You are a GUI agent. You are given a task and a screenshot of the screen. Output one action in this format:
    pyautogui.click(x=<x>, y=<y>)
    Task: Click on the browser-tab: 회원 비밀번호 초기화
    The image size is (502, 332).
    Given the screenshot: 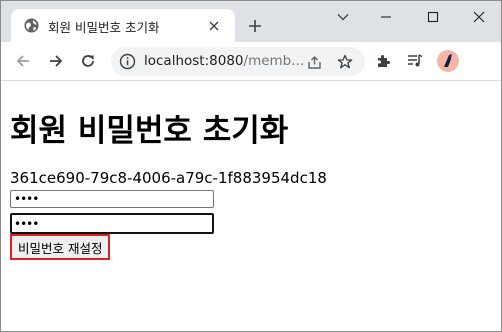 What is the action you would take?
    pyautogui.click(x=123, y=25)
    